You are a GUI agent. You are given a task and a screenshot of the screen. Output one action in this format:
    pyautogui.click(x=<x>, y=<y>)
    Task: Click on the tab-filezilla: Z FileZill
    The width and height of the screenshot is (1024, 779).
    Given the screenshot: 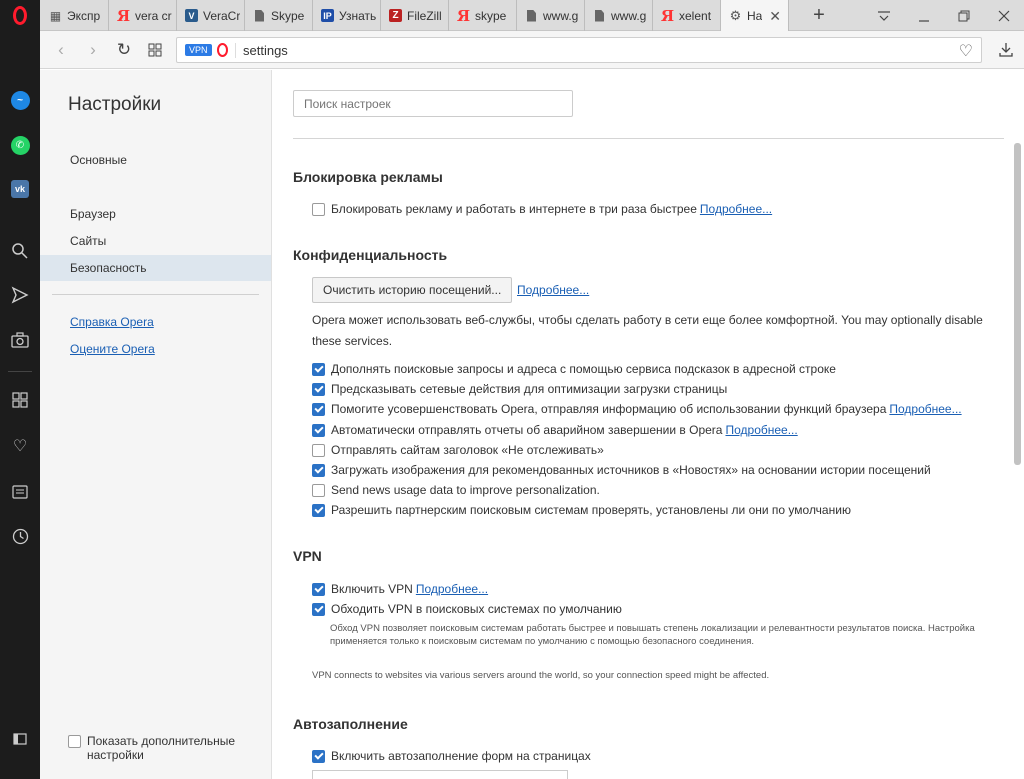 What is the action you would take?
    pyautogui.click(x=415, y=15)
    